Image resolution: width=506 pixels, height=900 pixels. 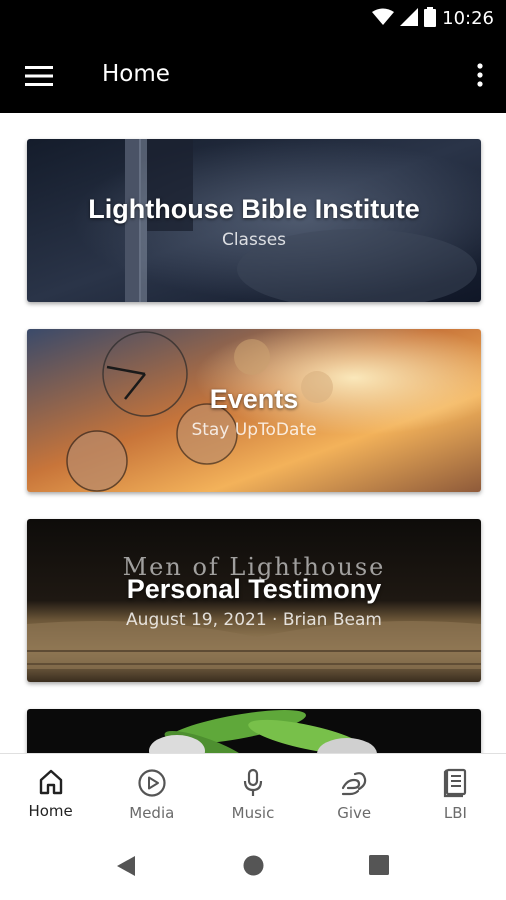 I want to click on menu-button, so click(x=39, y=76).